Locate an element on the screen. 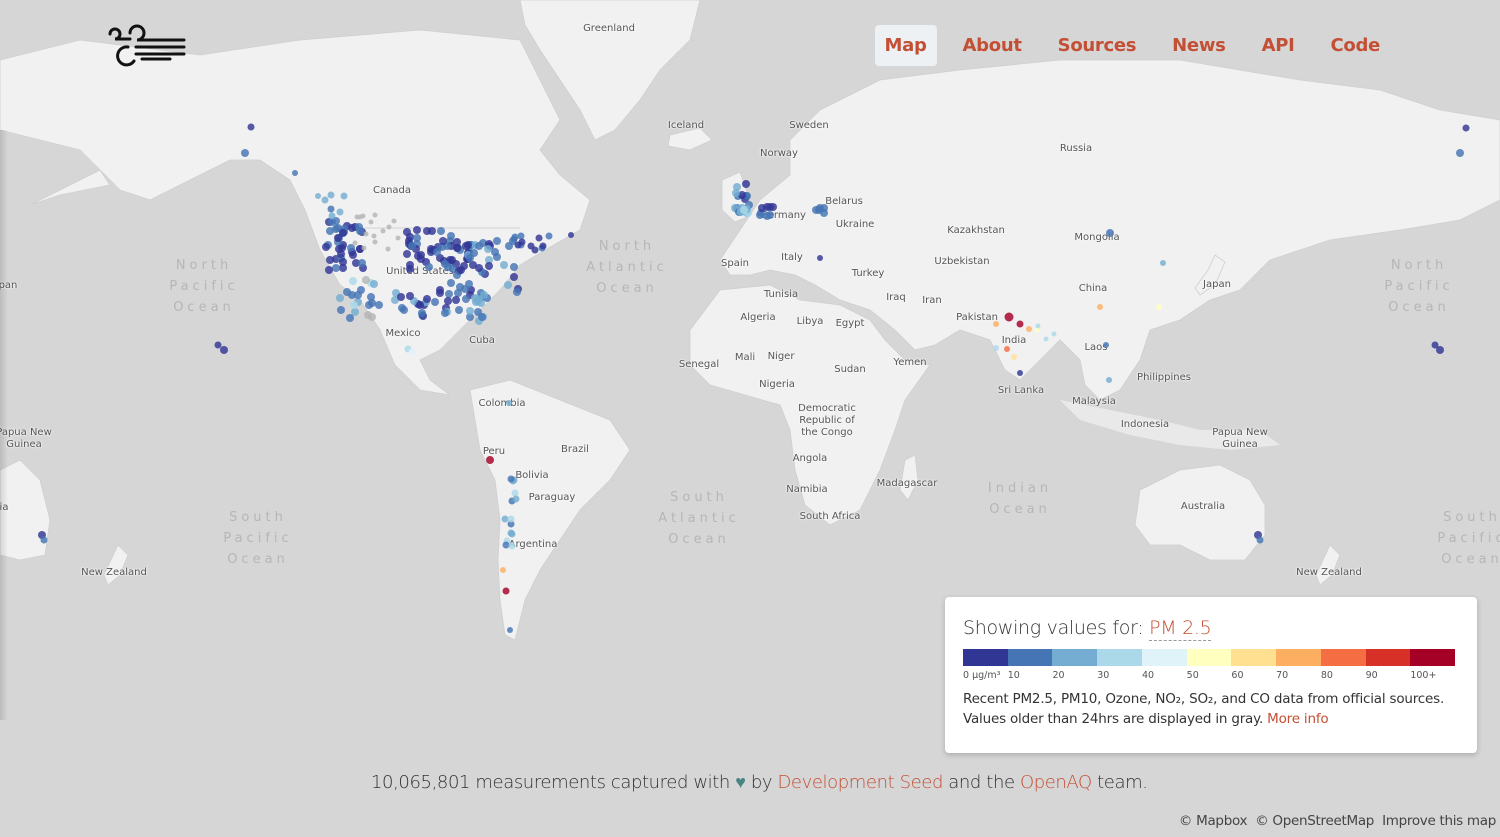  nav-about: About is located at coordinates (992, 45).